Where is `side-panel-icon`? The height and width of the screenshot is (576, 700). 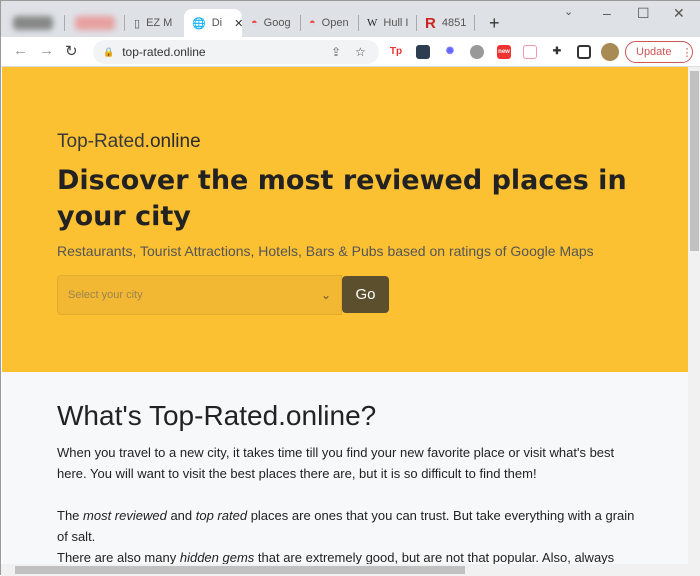 side-panel-icon is located at coordinates (584, 52).